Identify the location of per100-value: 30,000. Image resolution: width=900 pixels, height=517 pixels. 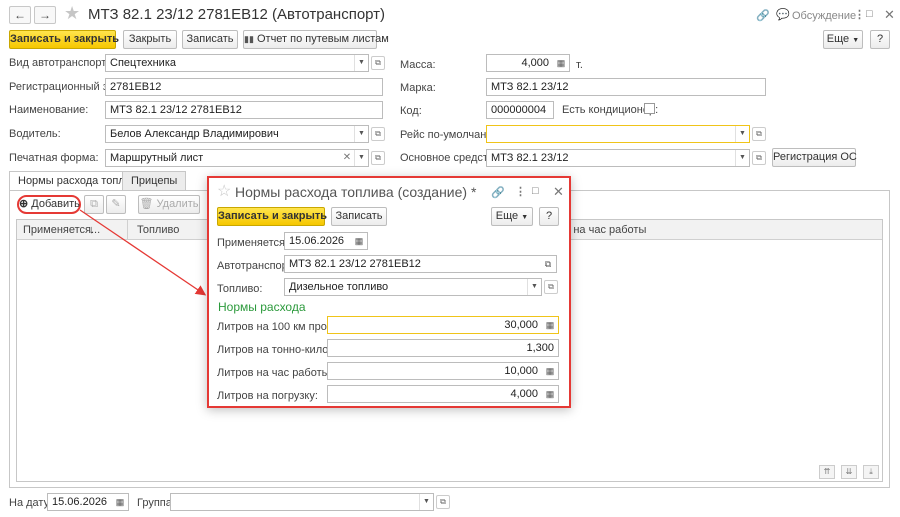
(521, 325).